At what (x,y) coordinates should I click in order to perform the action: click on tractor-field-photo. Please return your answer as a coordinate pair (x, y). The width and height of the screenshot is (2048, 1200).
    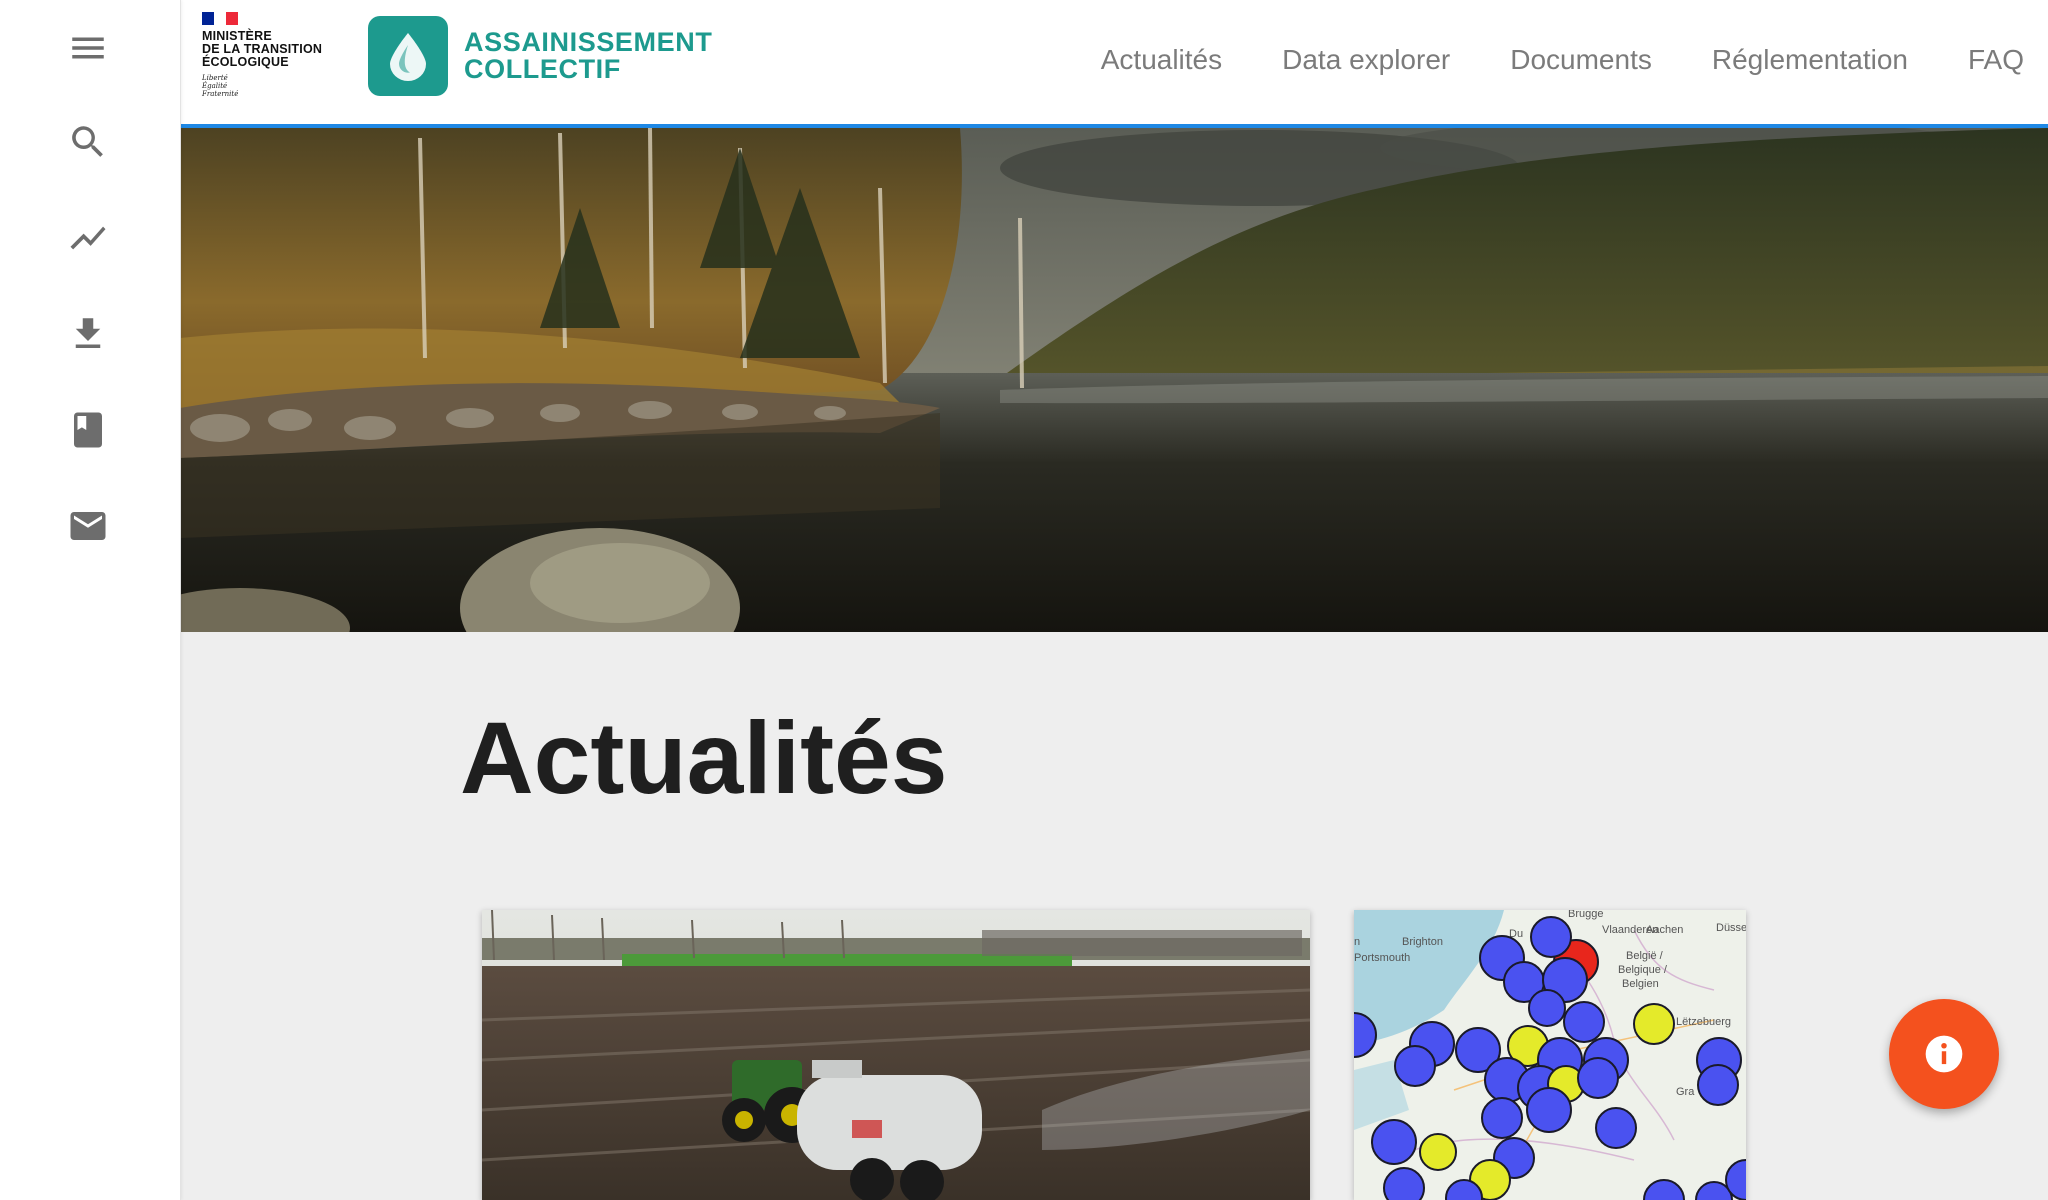
    Looking at the image, I should click on (896, 1055).